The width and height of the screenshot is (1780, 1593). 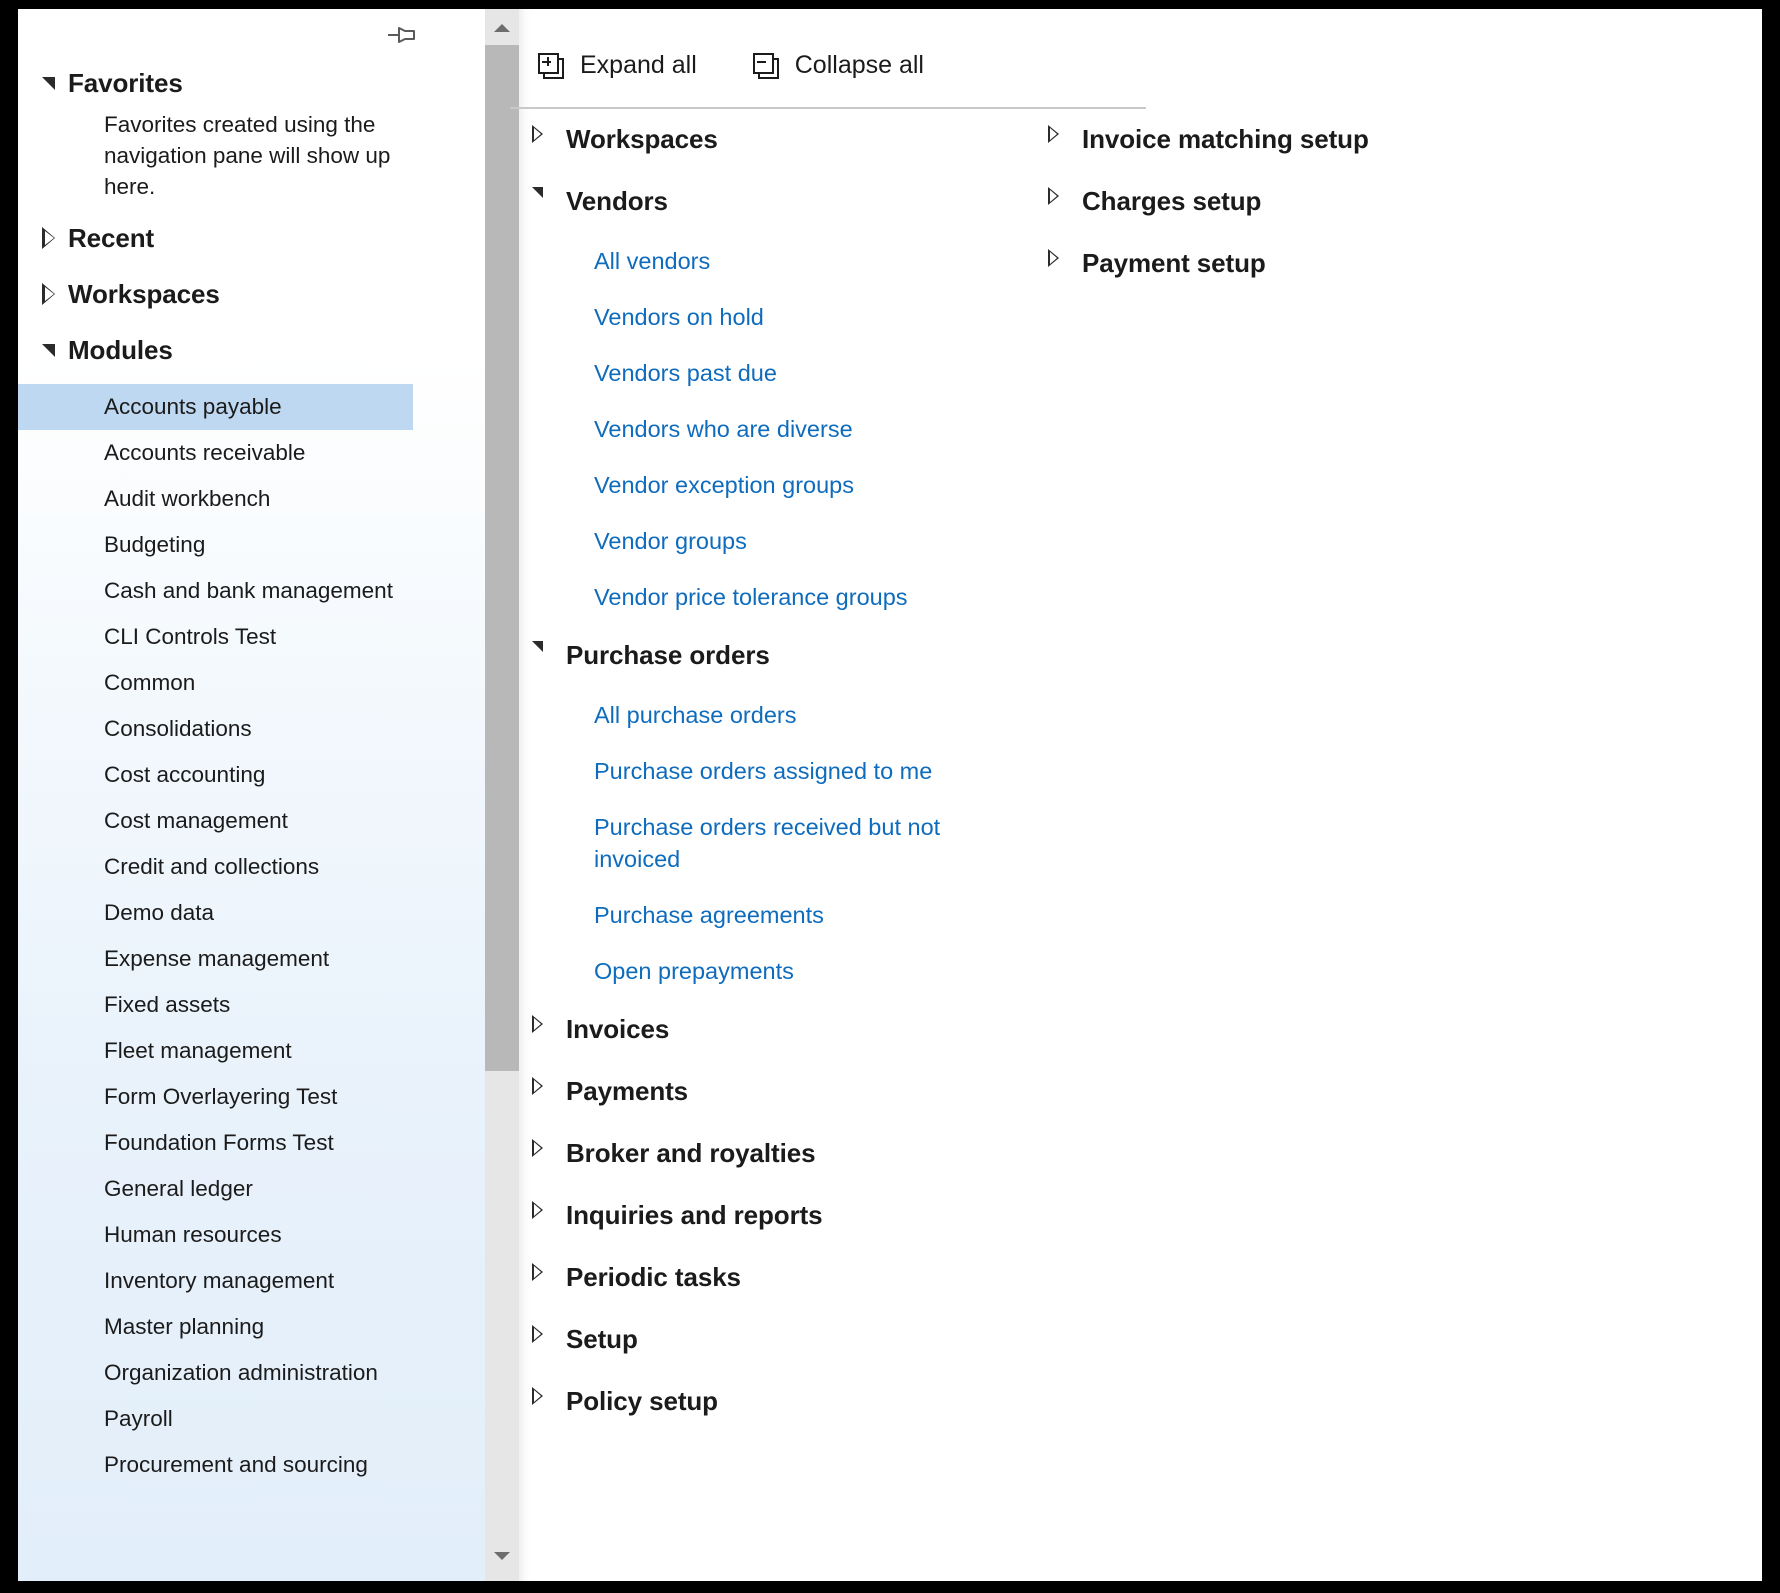 I want to click on tree-leaf-link: All purchase orders, so click(x=763, y=715).